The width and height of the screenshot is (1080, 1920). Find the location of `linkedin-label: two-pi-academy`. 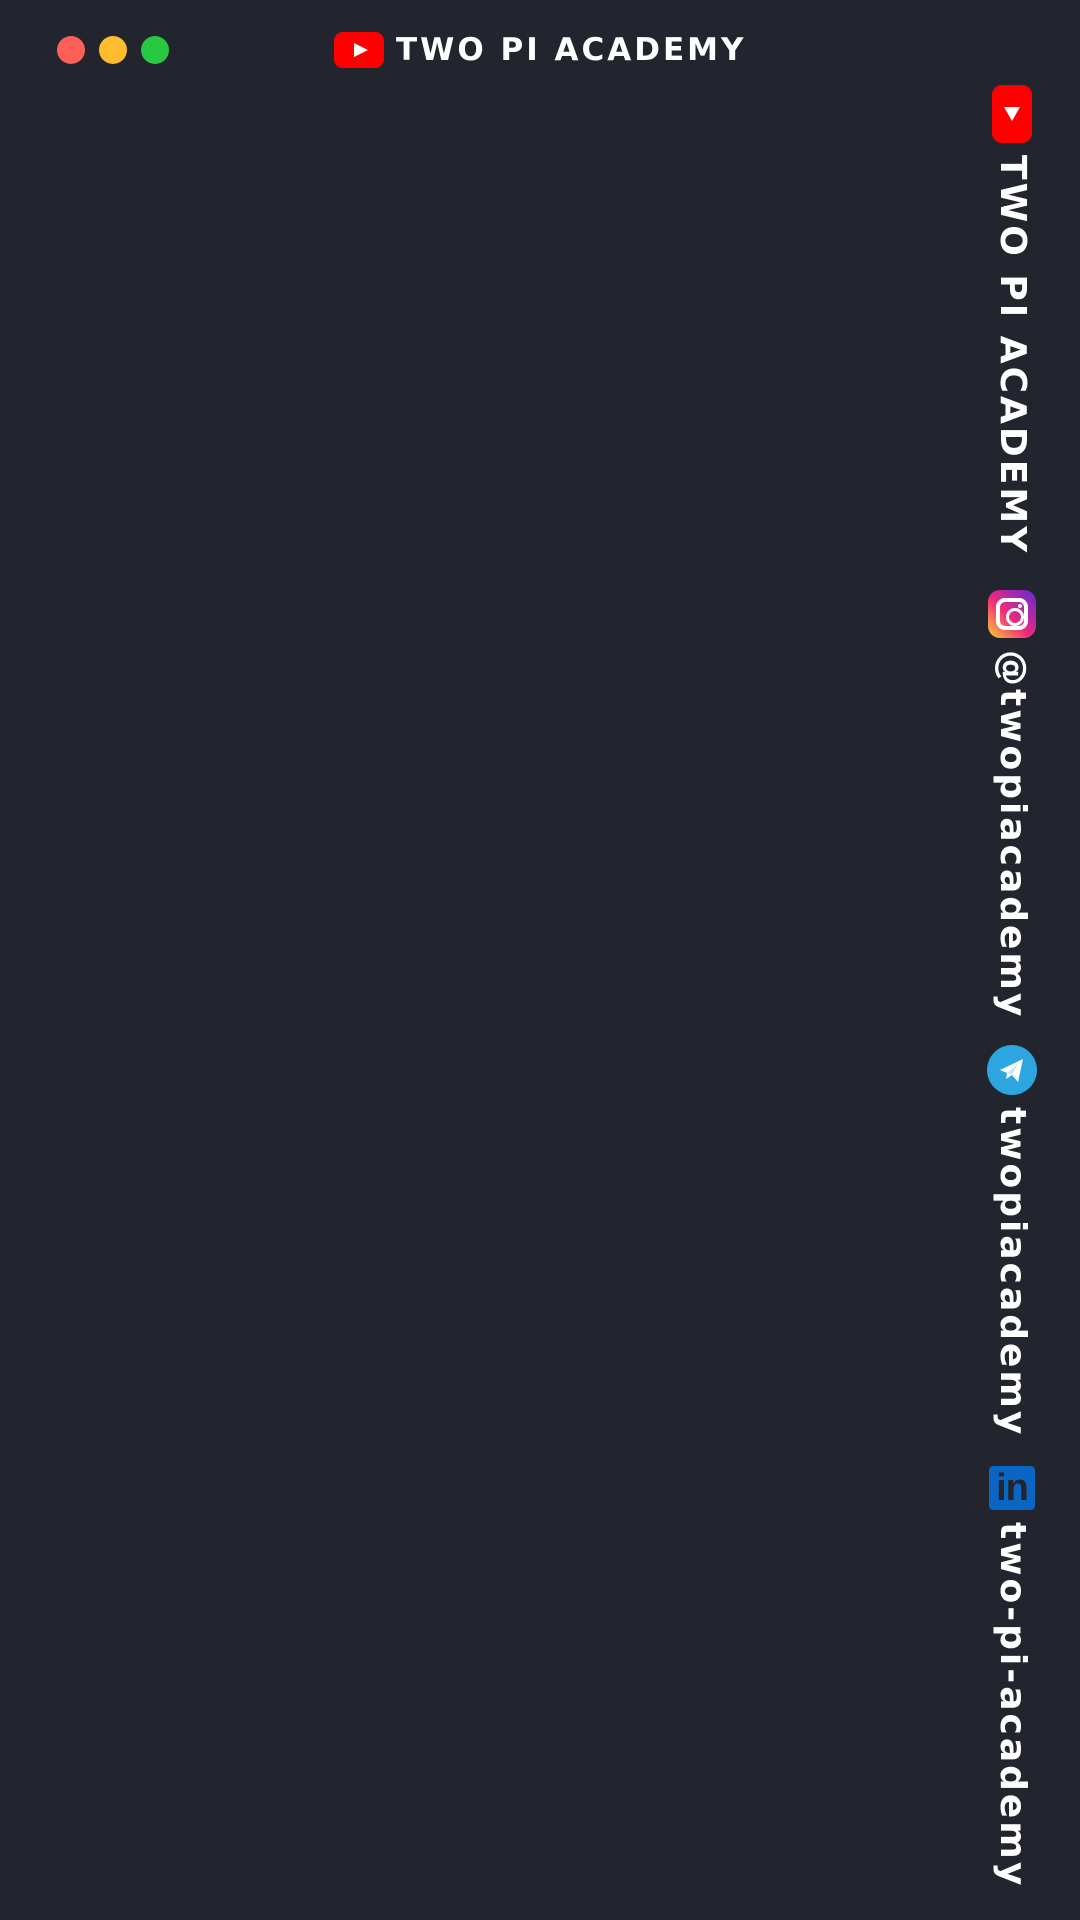

linkedin-label: two-pi-academy is located at coordinates (1012, 1705).